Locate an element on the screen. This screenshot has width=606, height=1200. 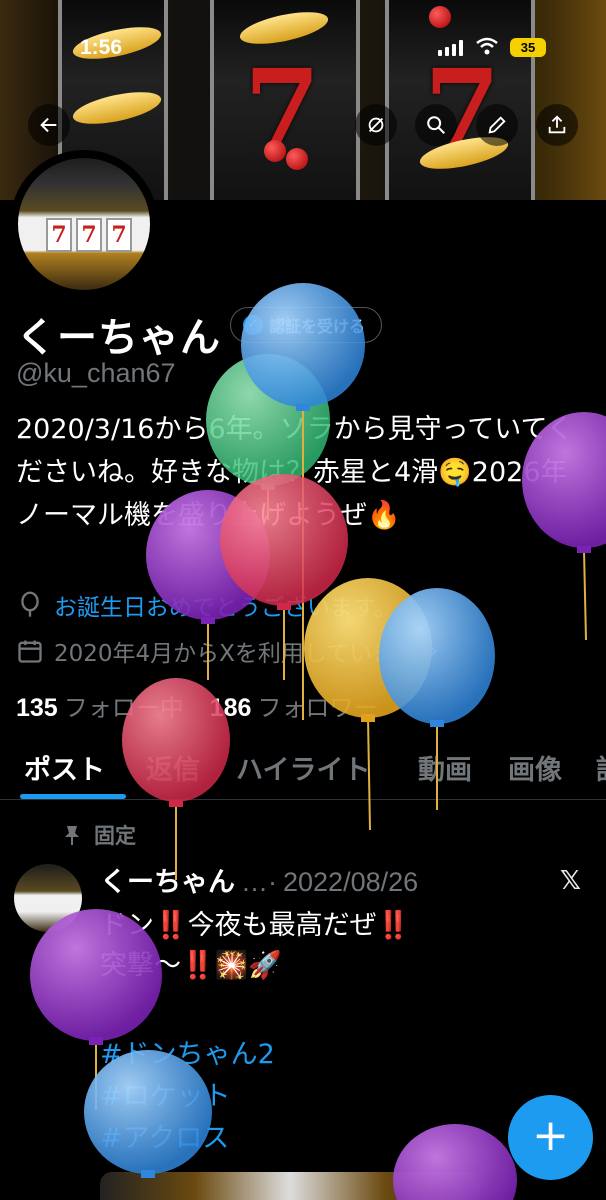
pinned-indicator: 固定 is located at coordinates (99, 835).